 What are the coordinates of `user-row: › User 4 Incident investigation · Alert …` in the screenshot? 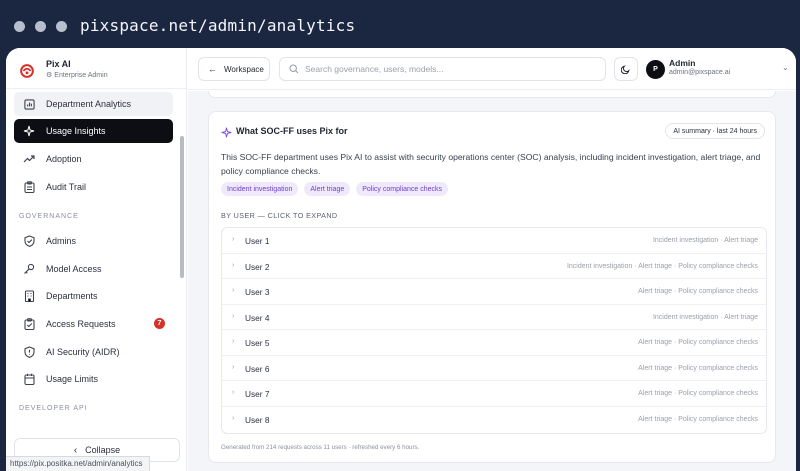 It's located at (494, 317).